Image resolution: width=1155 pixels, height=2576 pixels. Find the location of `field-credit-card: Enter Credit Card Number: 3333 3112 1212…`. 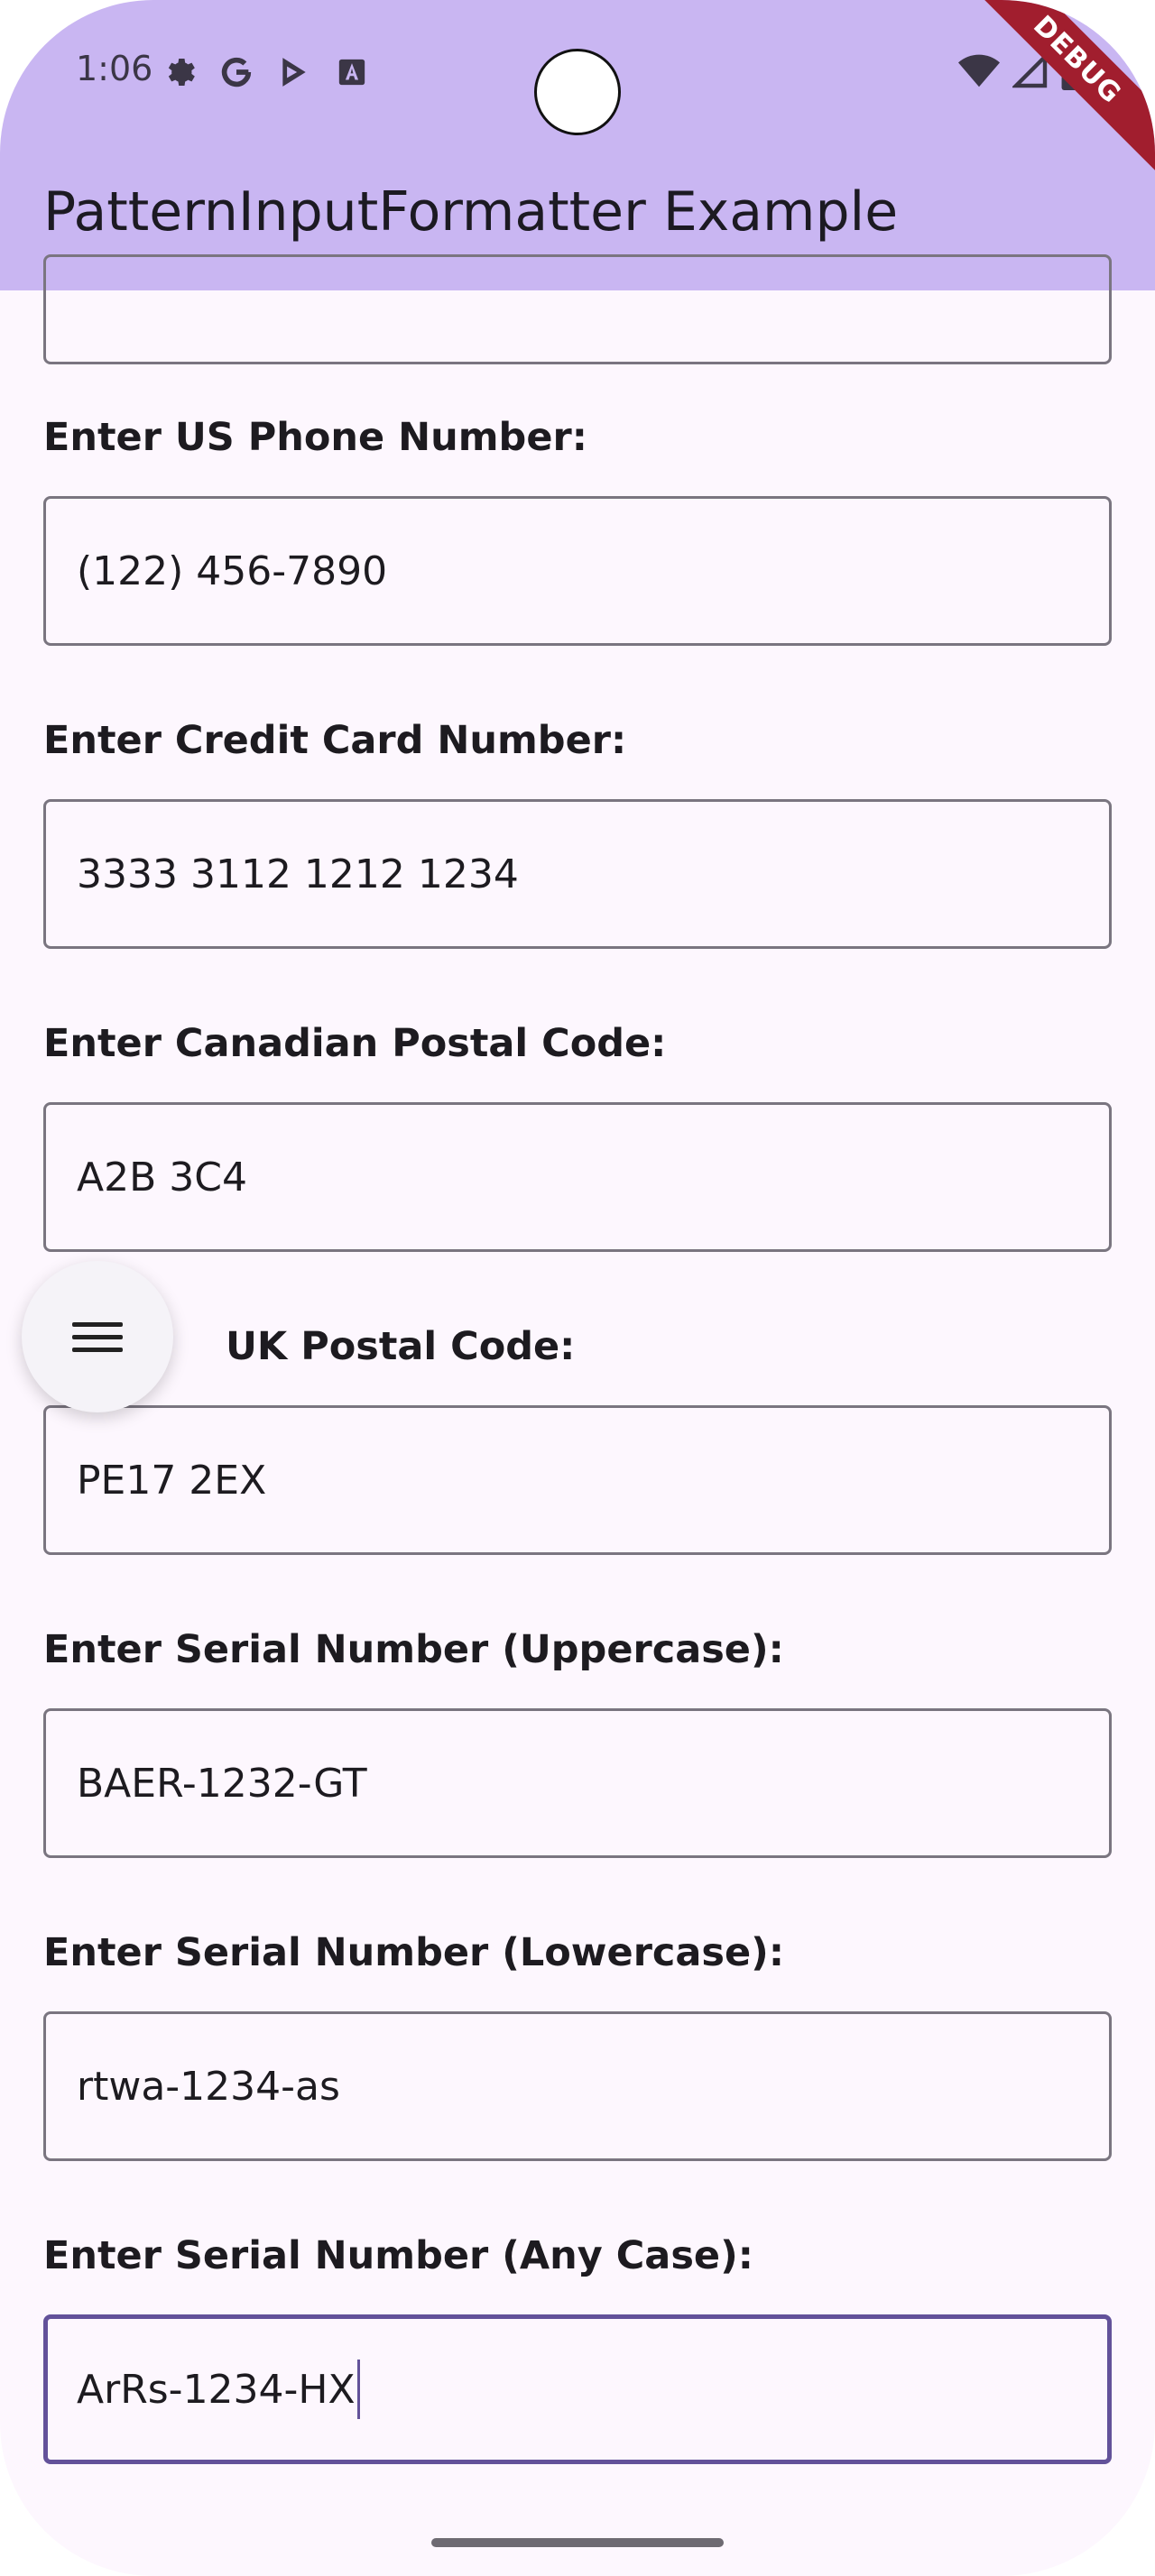

field-credit-card: Enter Credit Card Number: 3333 3112 1212… is located at coordinates (577, 830).